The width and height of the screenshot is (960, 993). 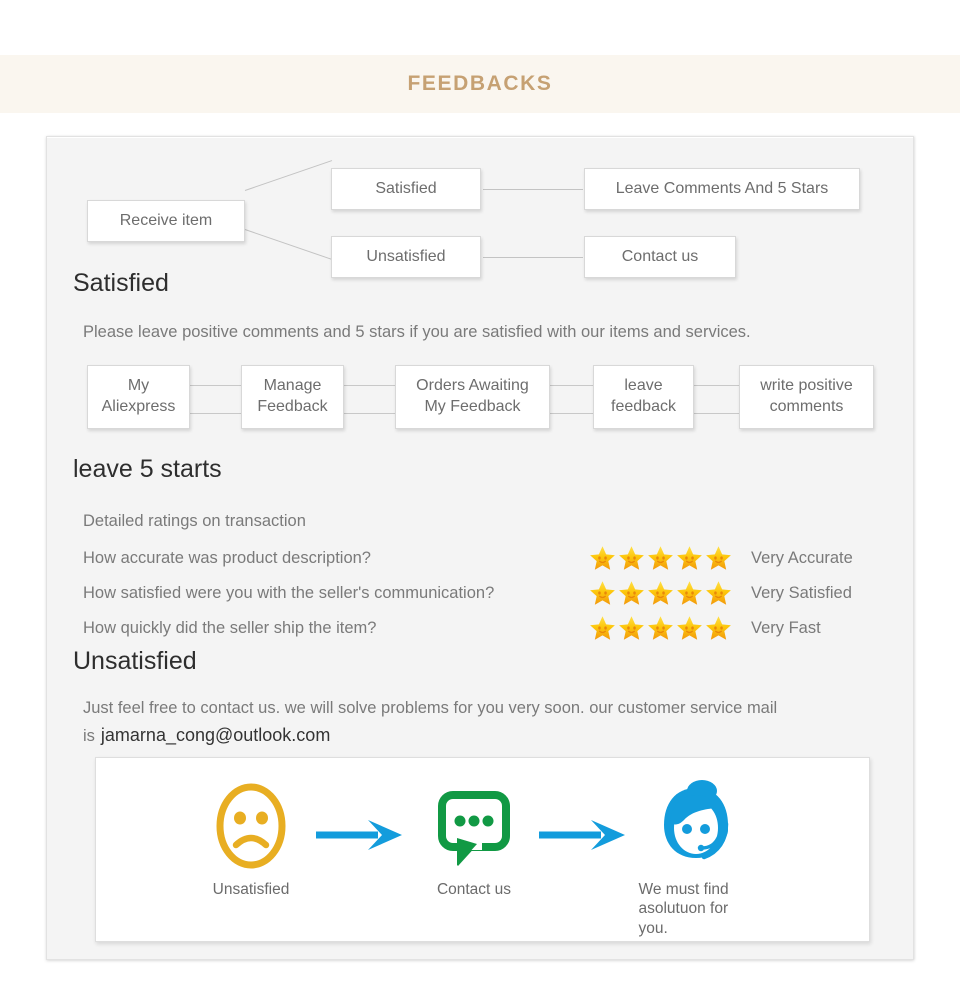 I want to click on rating-label: Very Accurate, so click(x=802, y=558).